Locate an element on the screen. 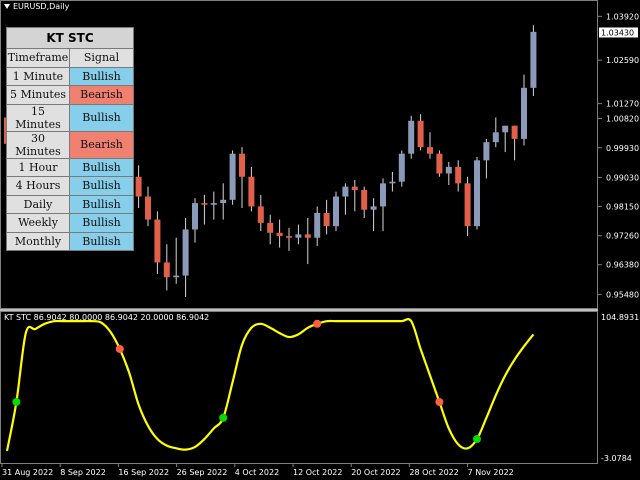 This screenshot has width=640, height=480. time-tick-label: 28 Oct 2022 is located at coordinates (433, 472).